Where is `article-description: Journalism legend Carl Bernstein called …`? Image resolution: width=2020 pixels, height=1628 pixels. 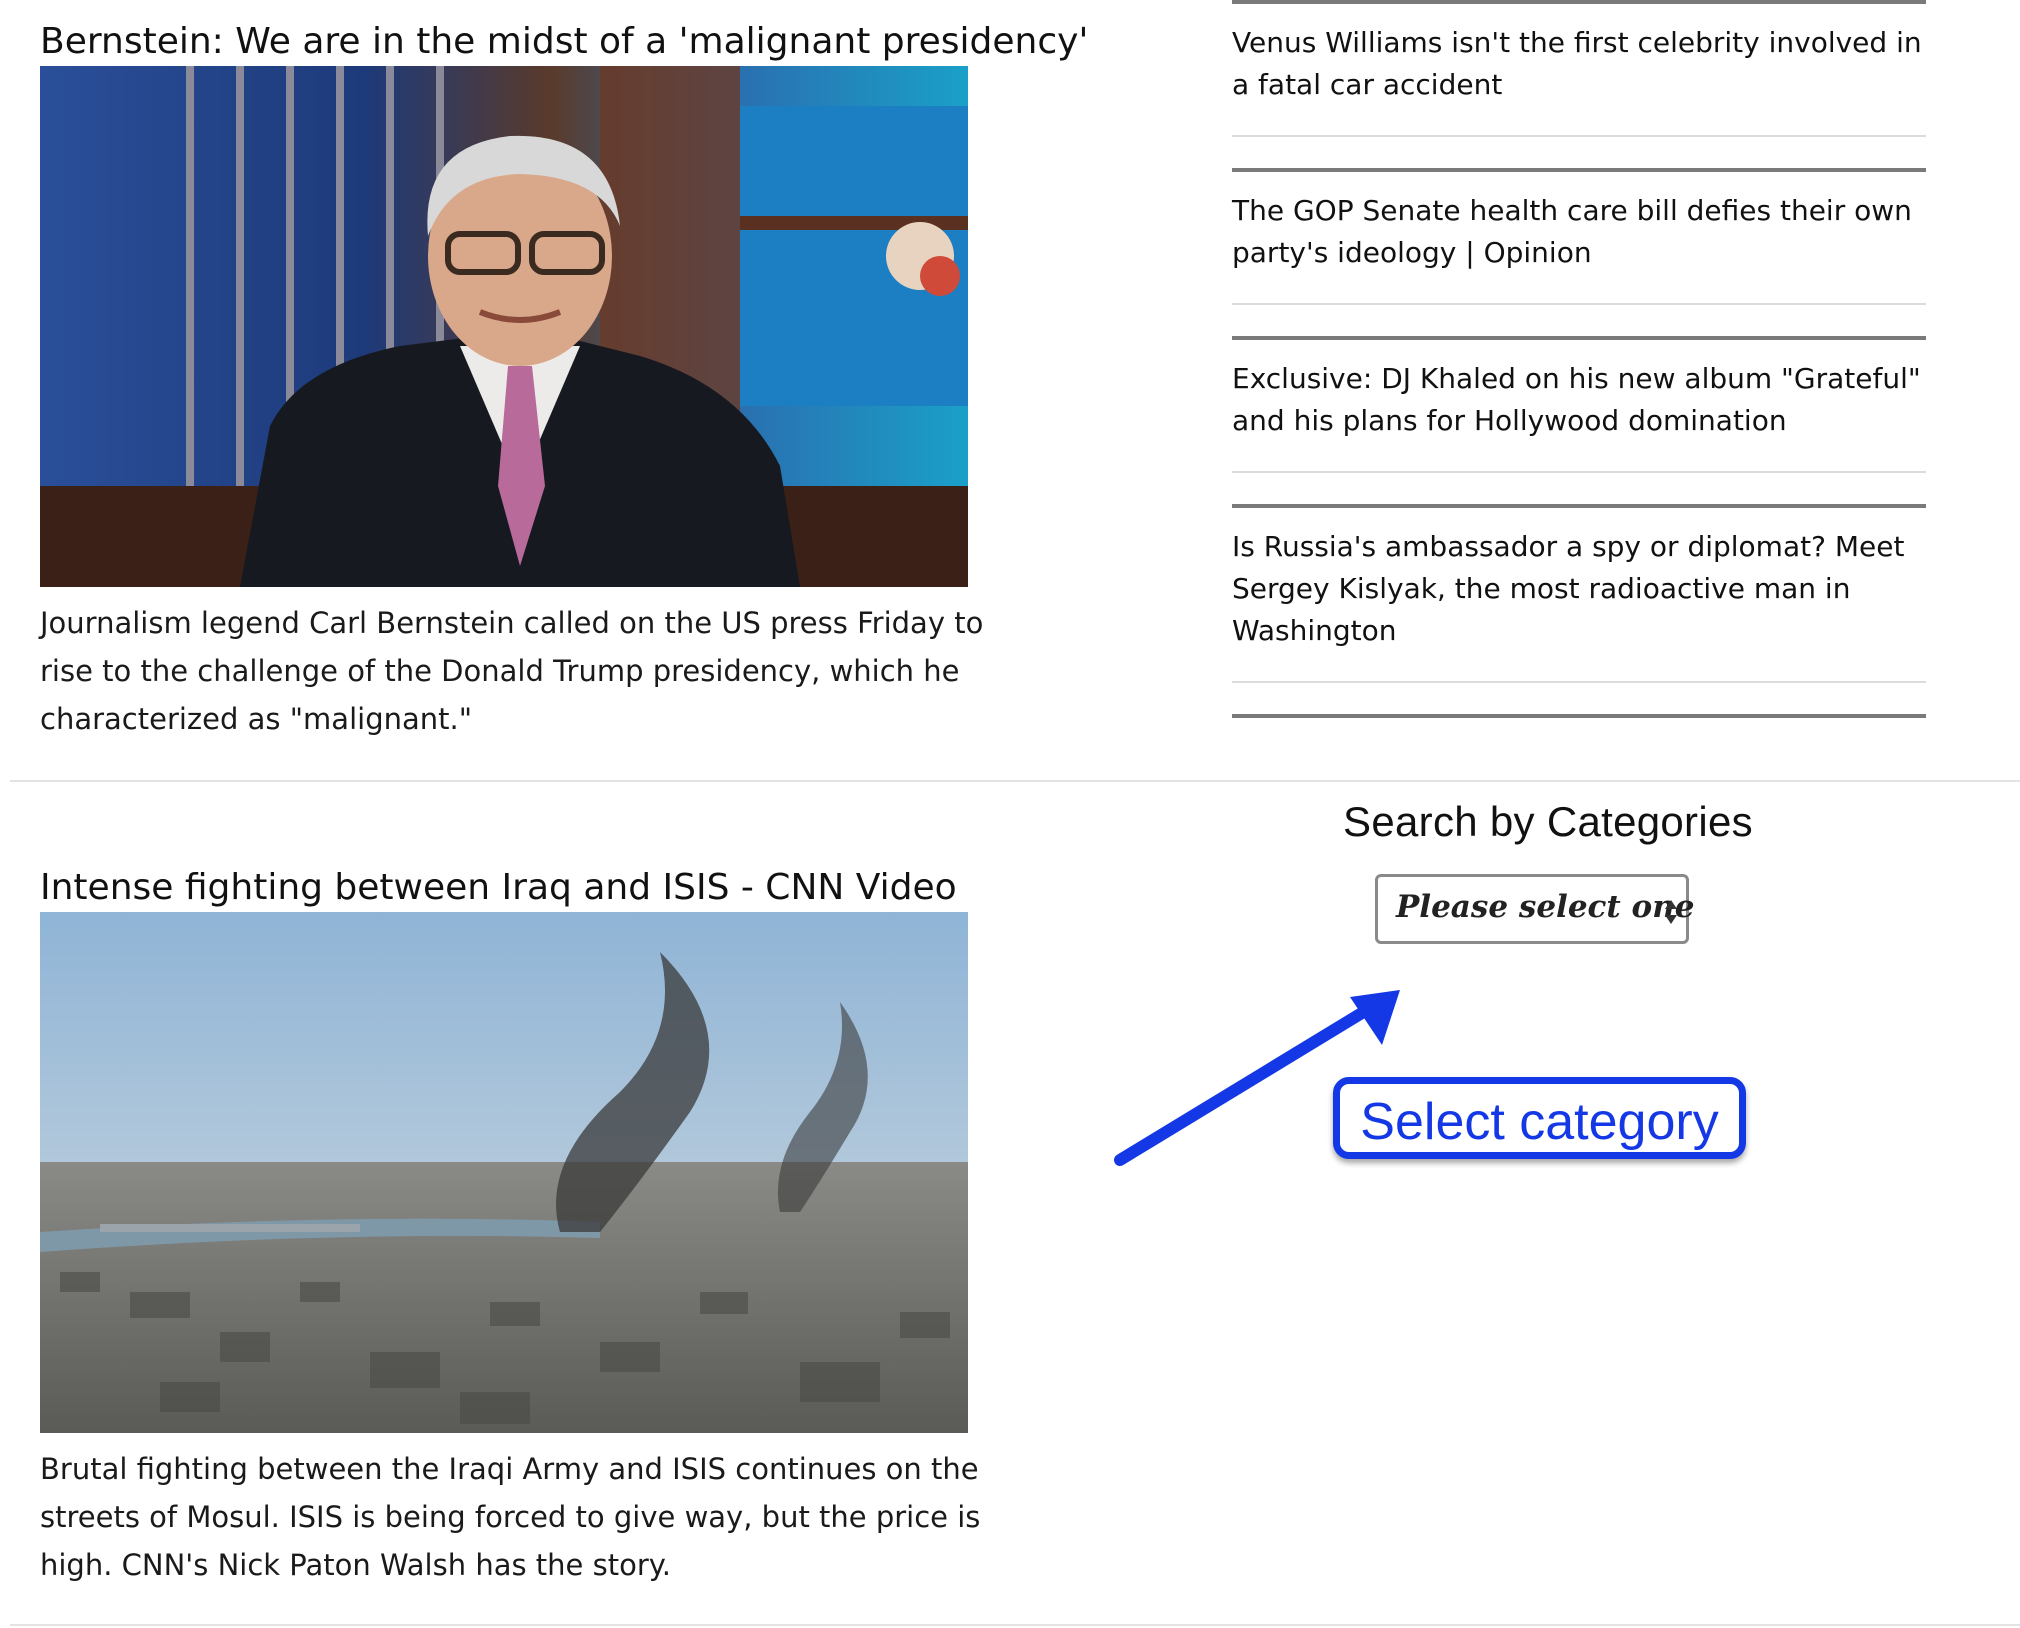 article-description: Journalism legend Carl Bernstein called … is located at coordinates (512, 671).